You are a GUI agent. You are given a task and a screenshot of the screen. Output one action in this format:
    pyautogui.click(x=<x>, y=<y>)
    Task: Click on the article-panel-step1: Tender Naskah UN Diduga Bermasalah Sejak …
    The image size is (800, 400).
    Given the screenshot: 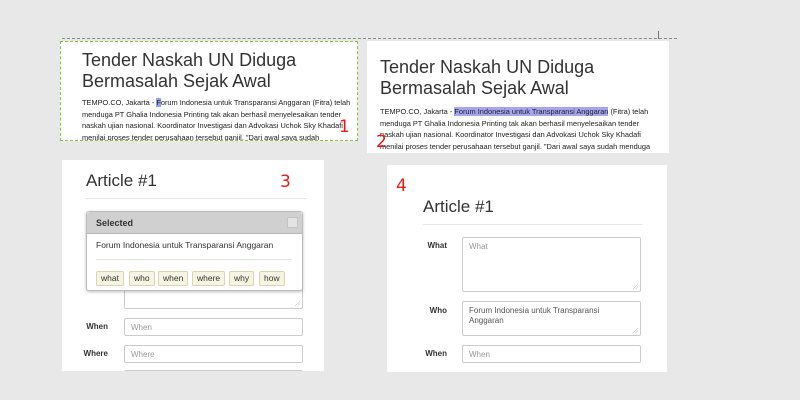 What is the action you would take?
    pyautogui.click(x=209, y=91)
    